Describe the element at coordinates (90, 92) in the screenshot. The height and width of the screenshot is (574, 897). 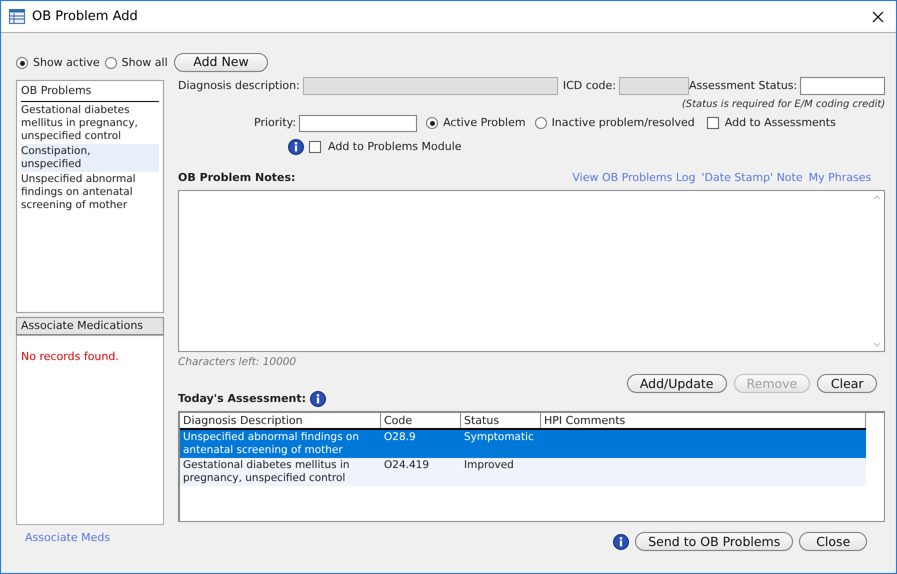
I see `column-header: OB Problems` at that location.